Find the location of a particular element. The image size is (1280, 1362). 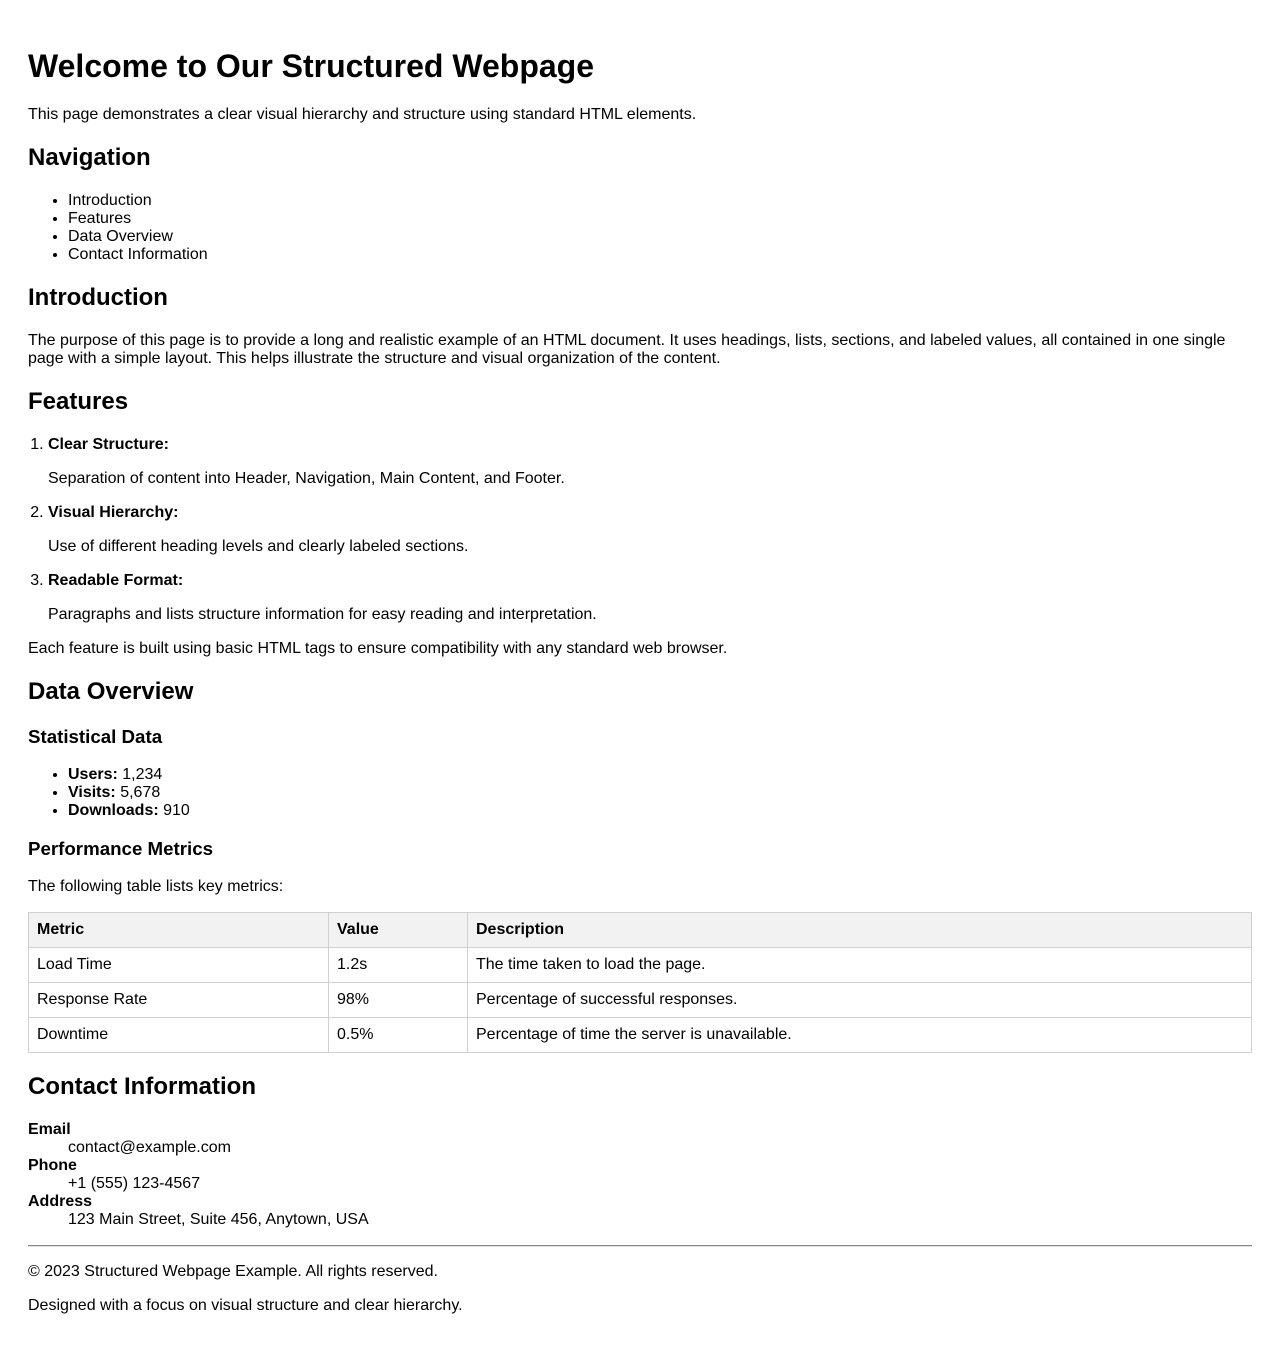

footer-divider is located at coordinates (640, 1246).